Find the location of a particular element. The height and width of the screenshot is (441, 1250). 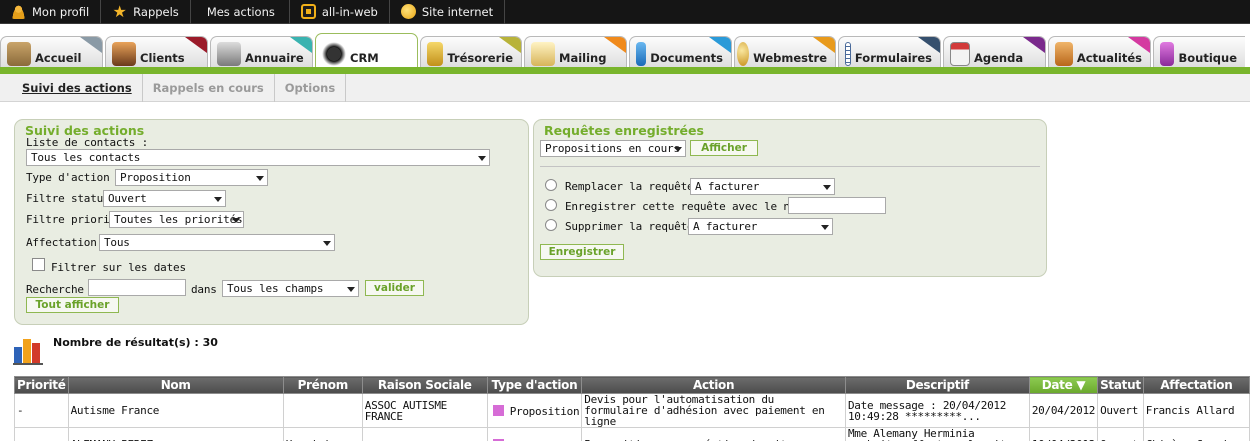

tab-label: Formulaires is located at coordinates (893, 58).